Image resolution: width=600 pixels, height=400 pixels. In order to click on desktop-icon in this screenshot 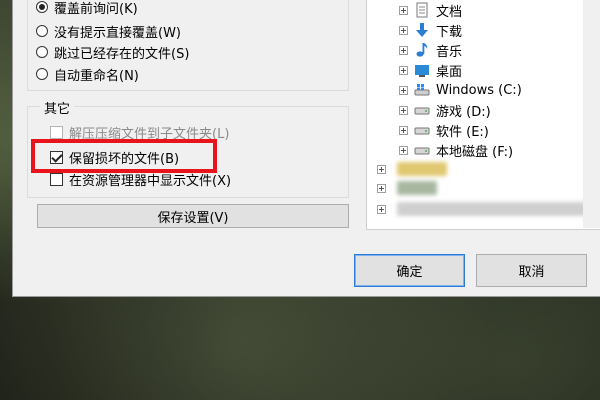, I will do `click(422, 70)`.